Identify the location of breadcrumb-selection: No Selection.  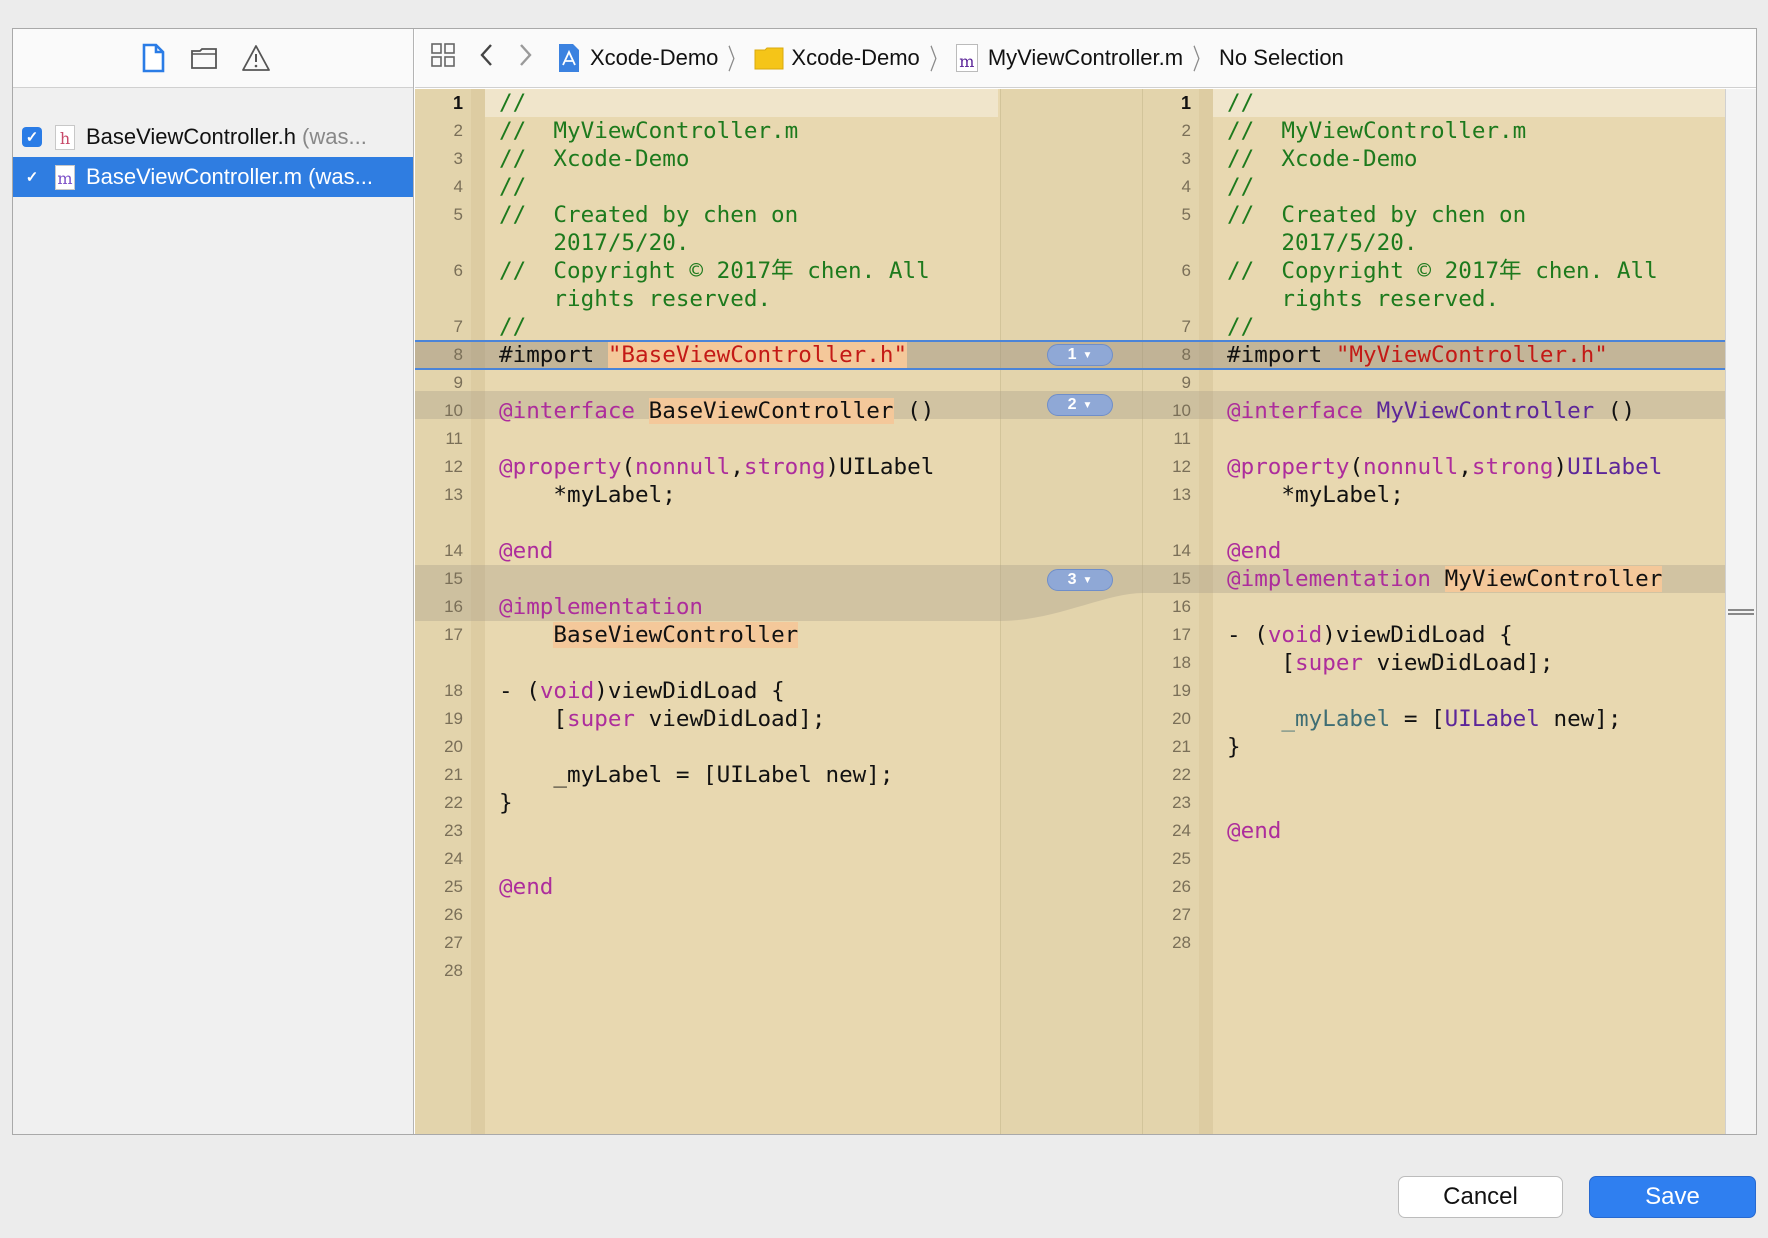
(1281, 58).